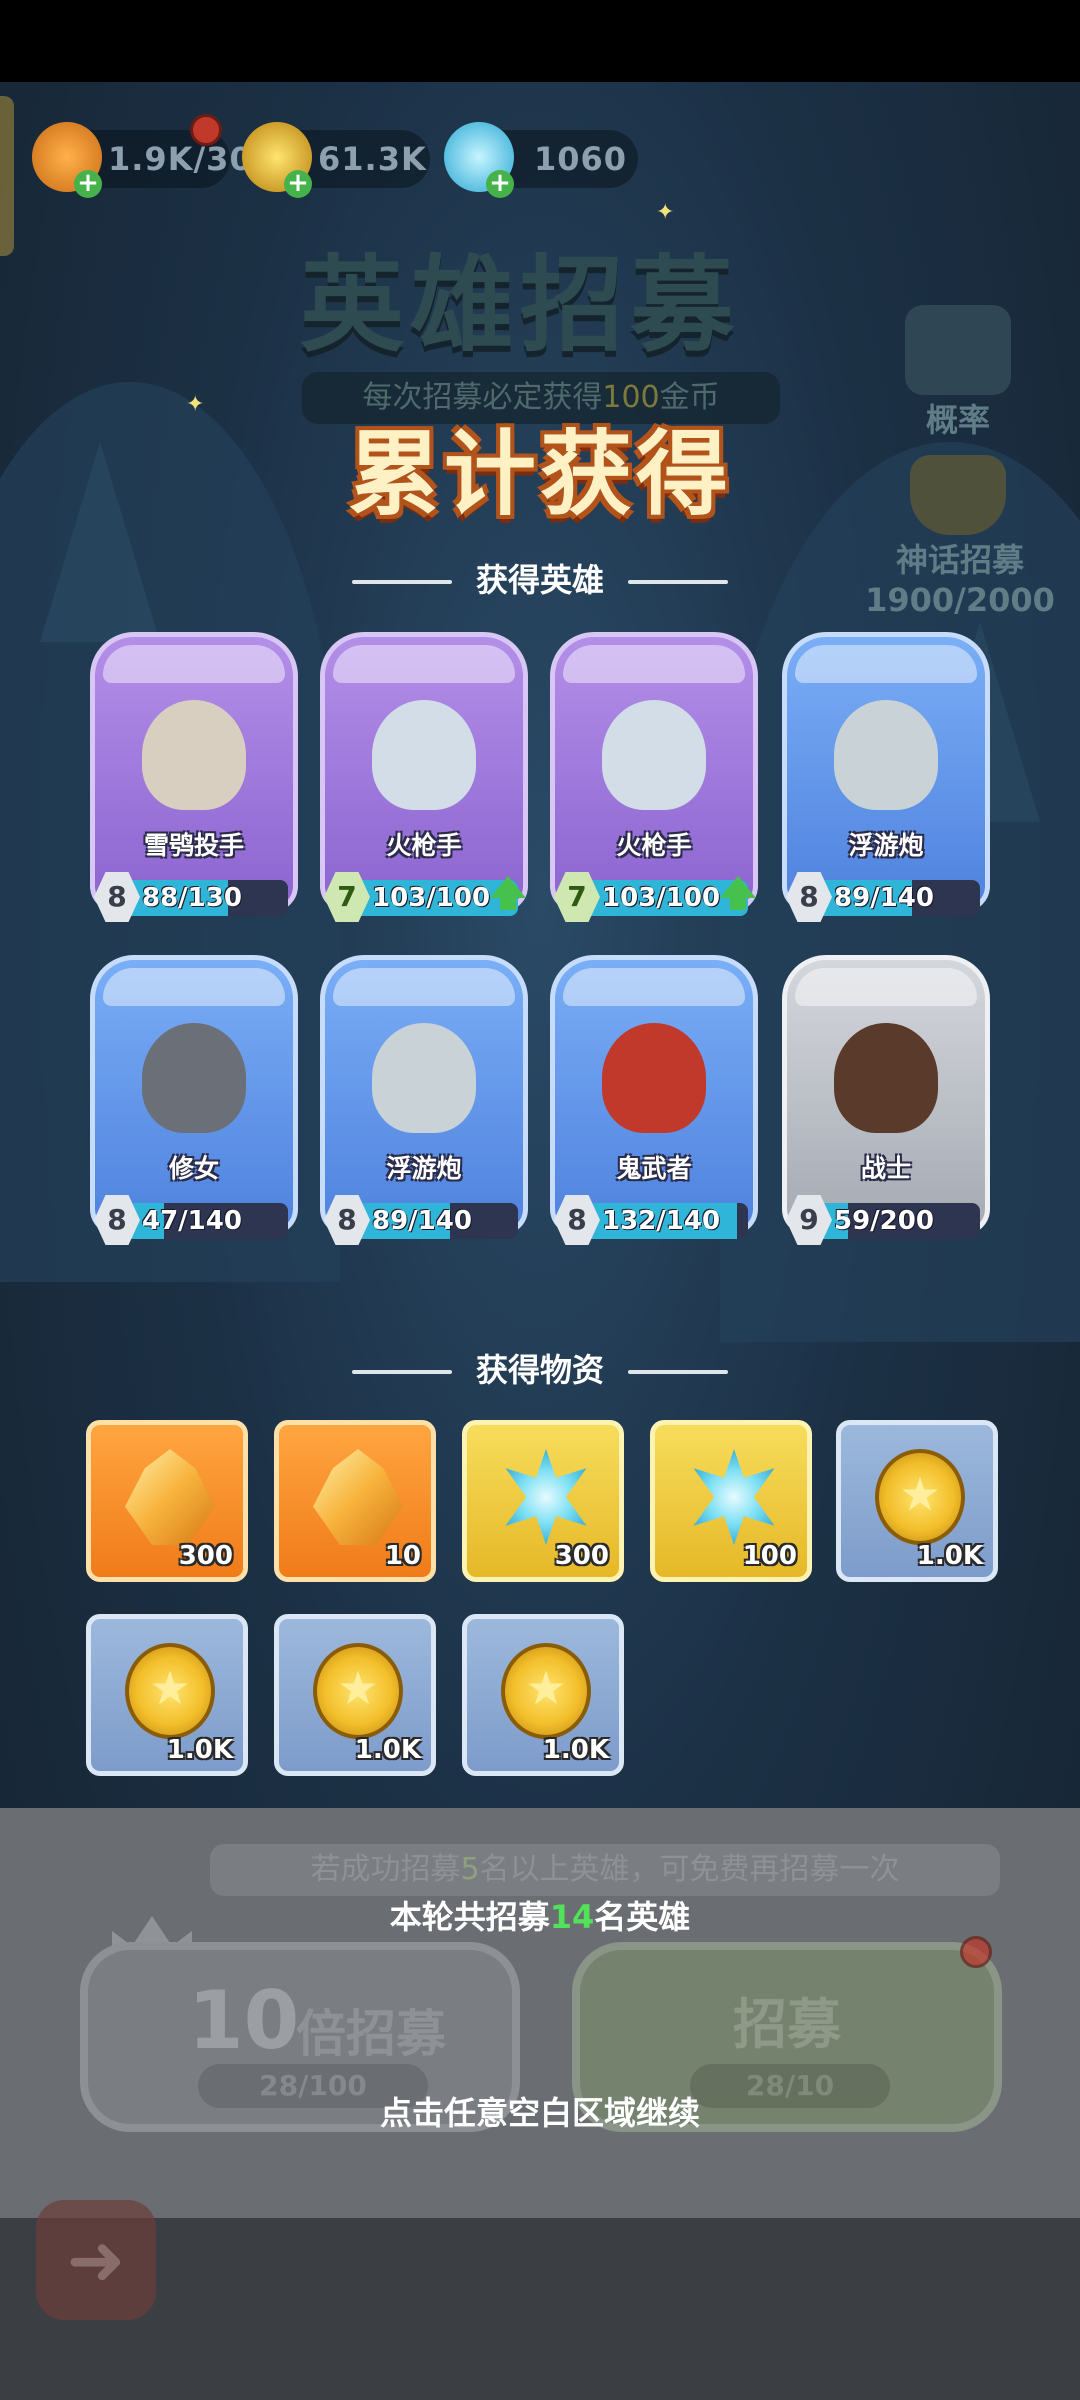 The height and width of the screenshot is (2400, 1080). I want to click on gem-counter: + 1060, so click(541, 160).